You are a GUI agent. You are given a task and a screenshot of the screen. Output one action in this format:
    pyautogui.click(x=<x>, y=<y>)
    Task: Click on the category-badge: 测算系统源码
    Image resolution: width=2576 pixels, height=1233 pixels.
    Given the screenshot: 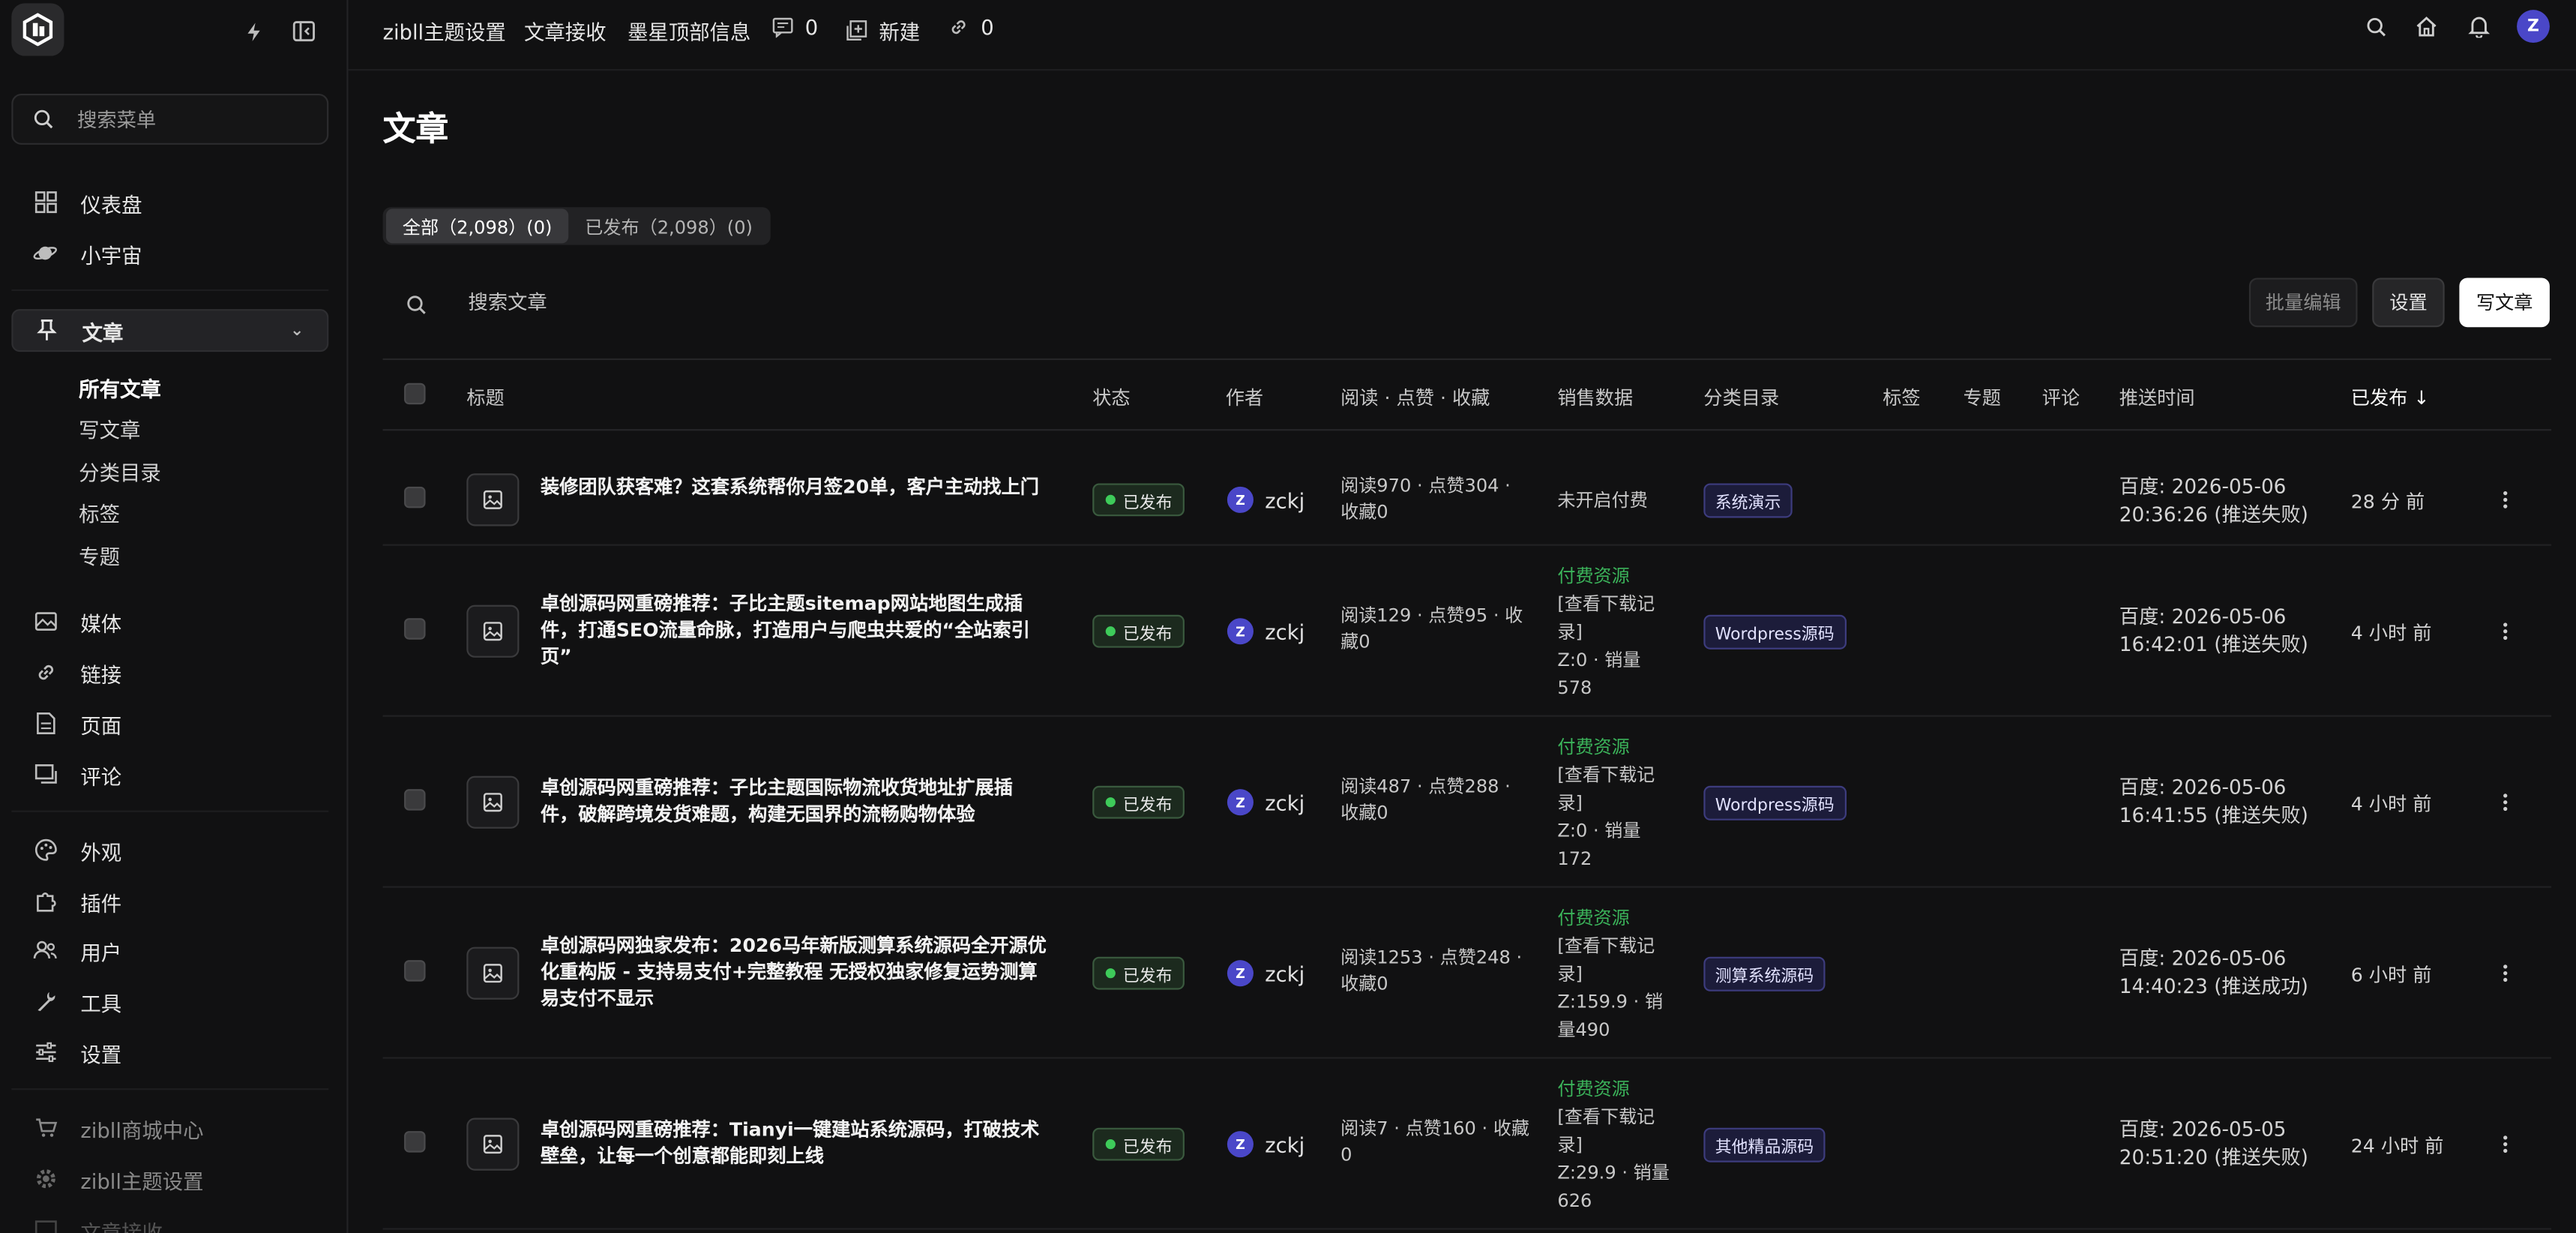 What is the action you would take?
    pyautogui.click(x=1764, y=974)
    